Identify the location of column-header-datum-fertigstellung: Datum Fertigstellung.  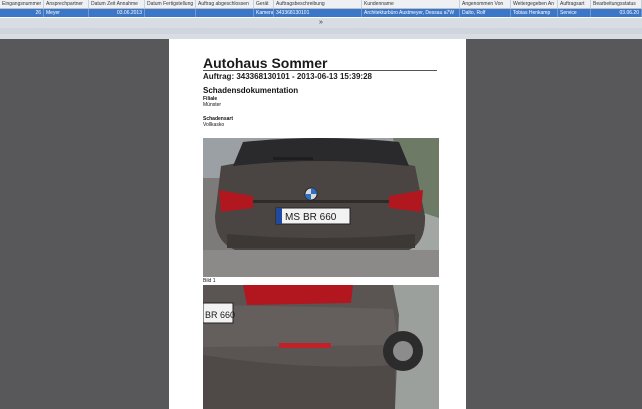
(170, 4).